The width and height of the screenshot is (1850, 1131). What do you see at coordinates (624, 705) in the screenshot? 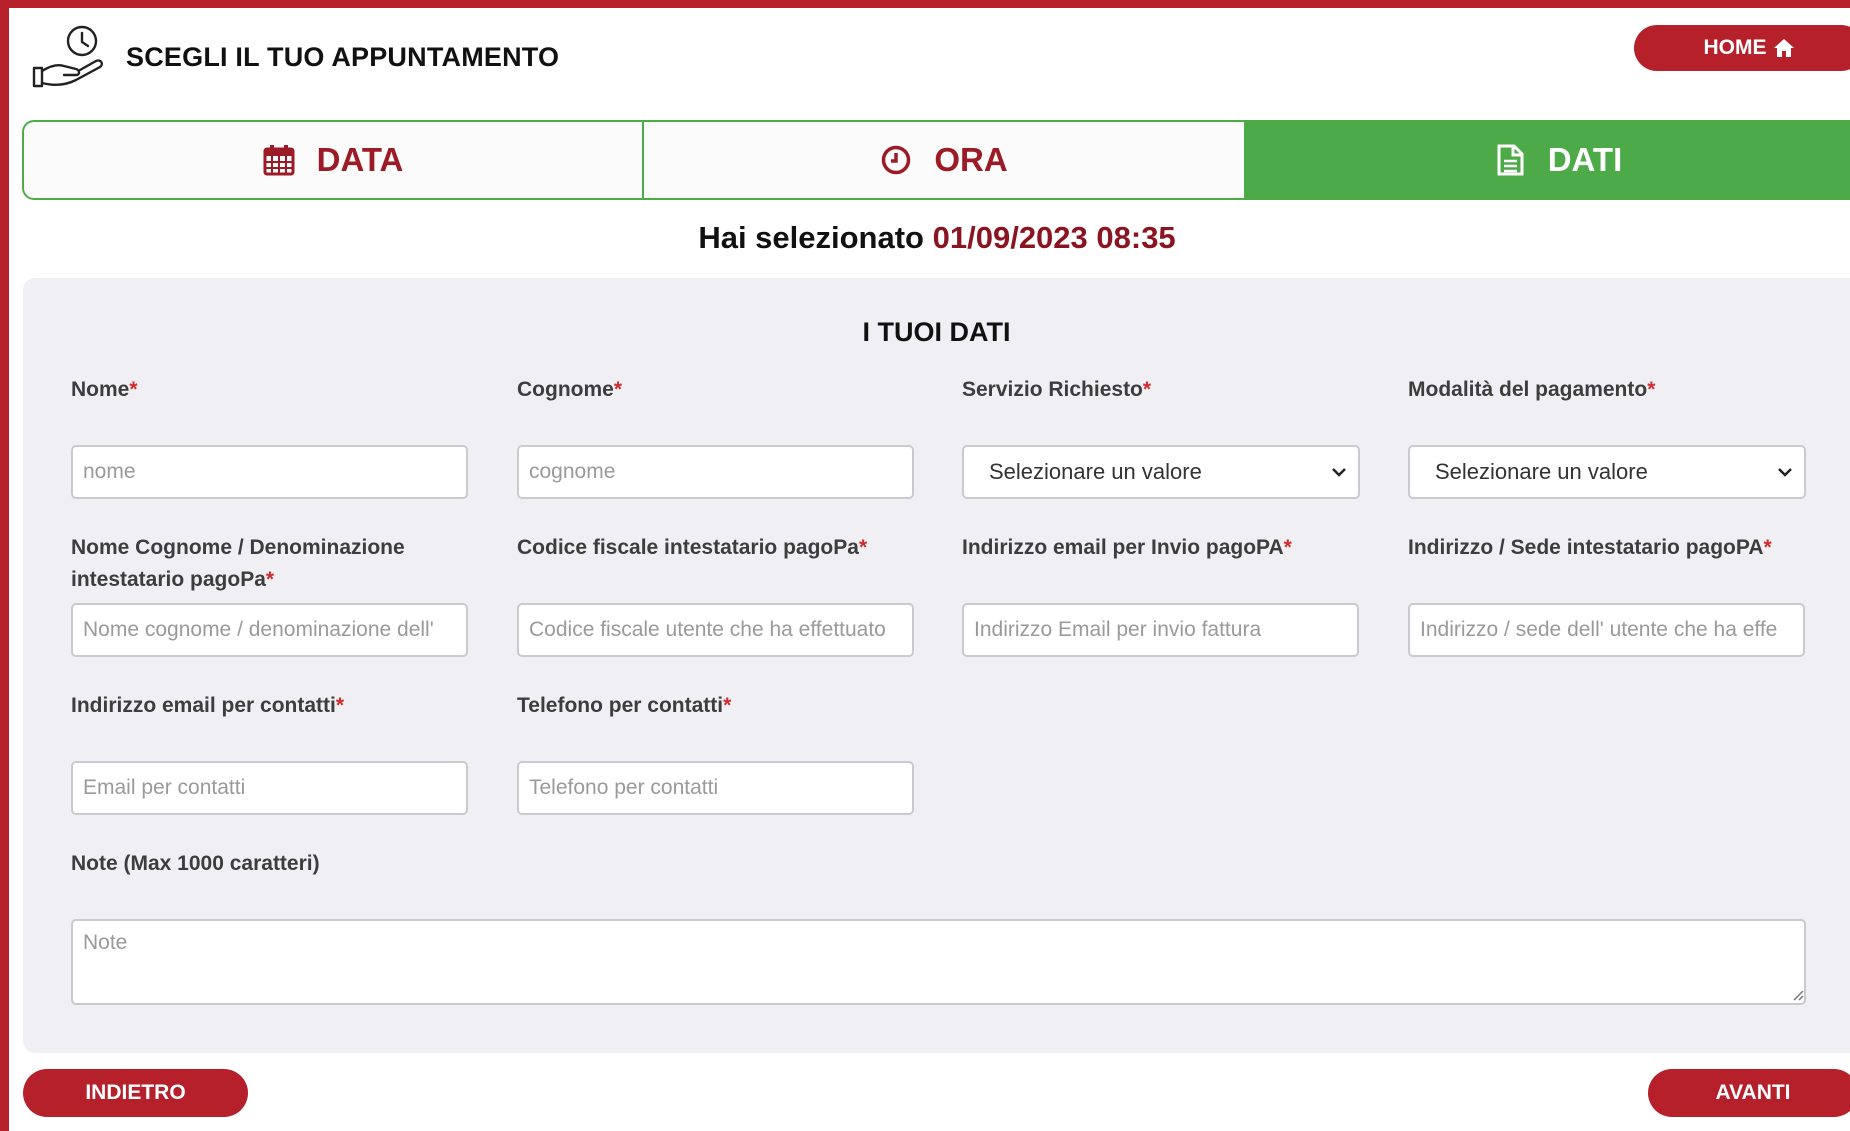
I see `telefono-label: Telefono per contatti*` at bounding box center [624, 705].